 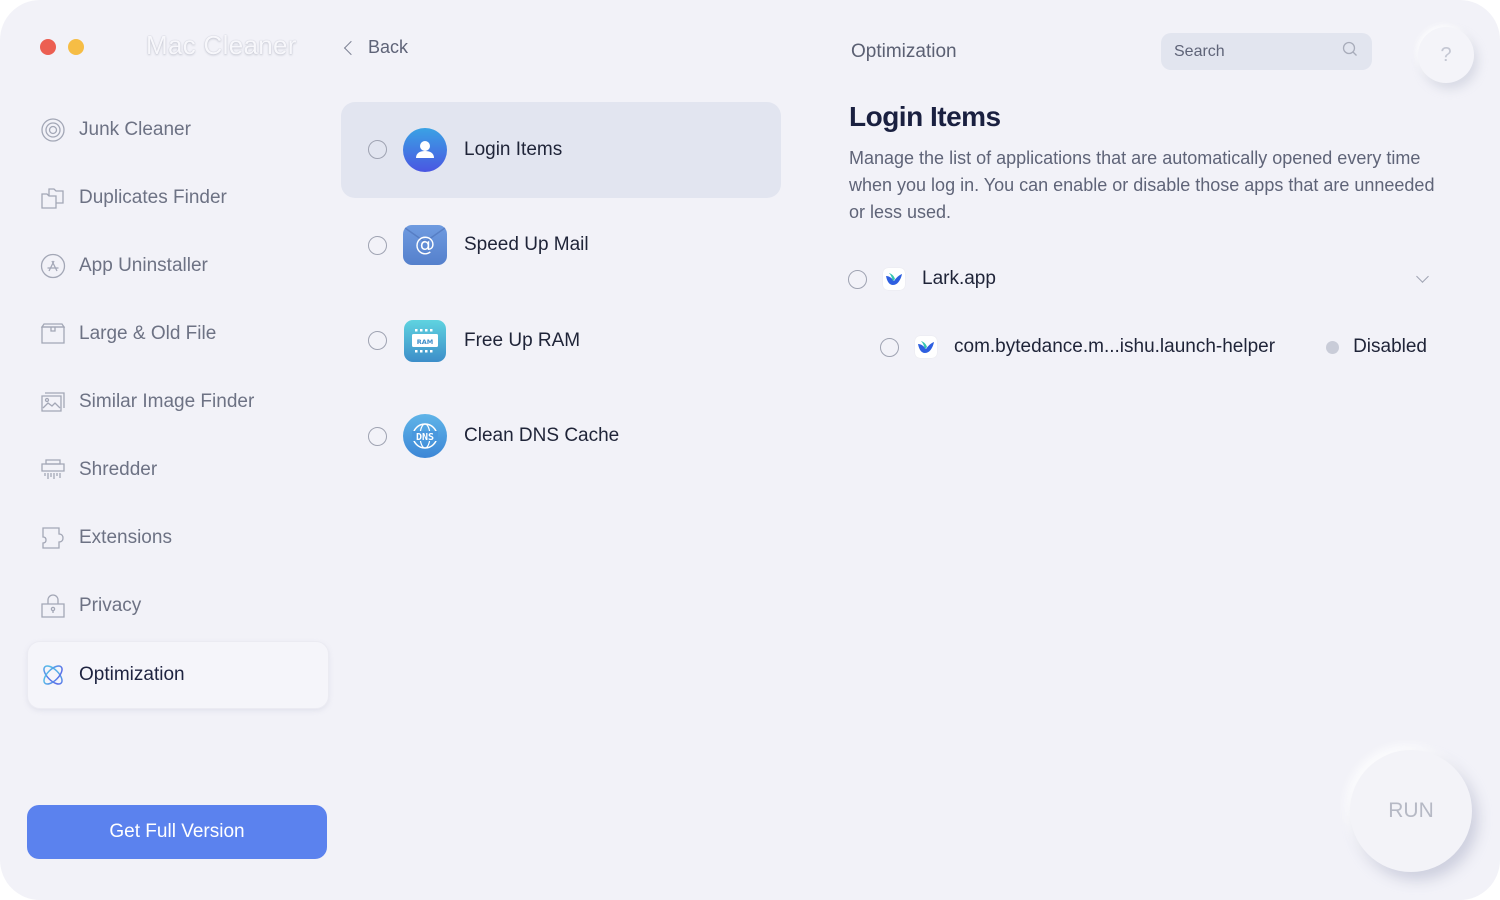 I want to click on mail-icon: @, so click(x=425, y=245).